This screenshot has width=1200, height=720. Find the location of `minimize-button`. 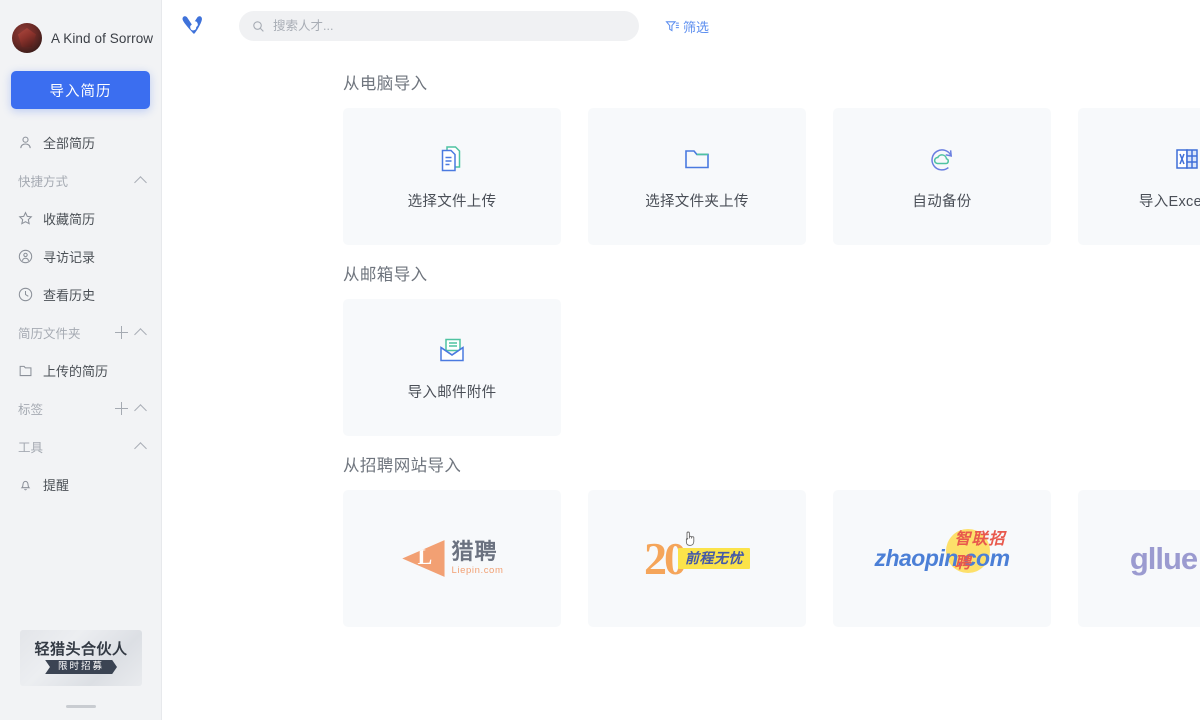

minimize-button is located at coordinates (1195, 26).